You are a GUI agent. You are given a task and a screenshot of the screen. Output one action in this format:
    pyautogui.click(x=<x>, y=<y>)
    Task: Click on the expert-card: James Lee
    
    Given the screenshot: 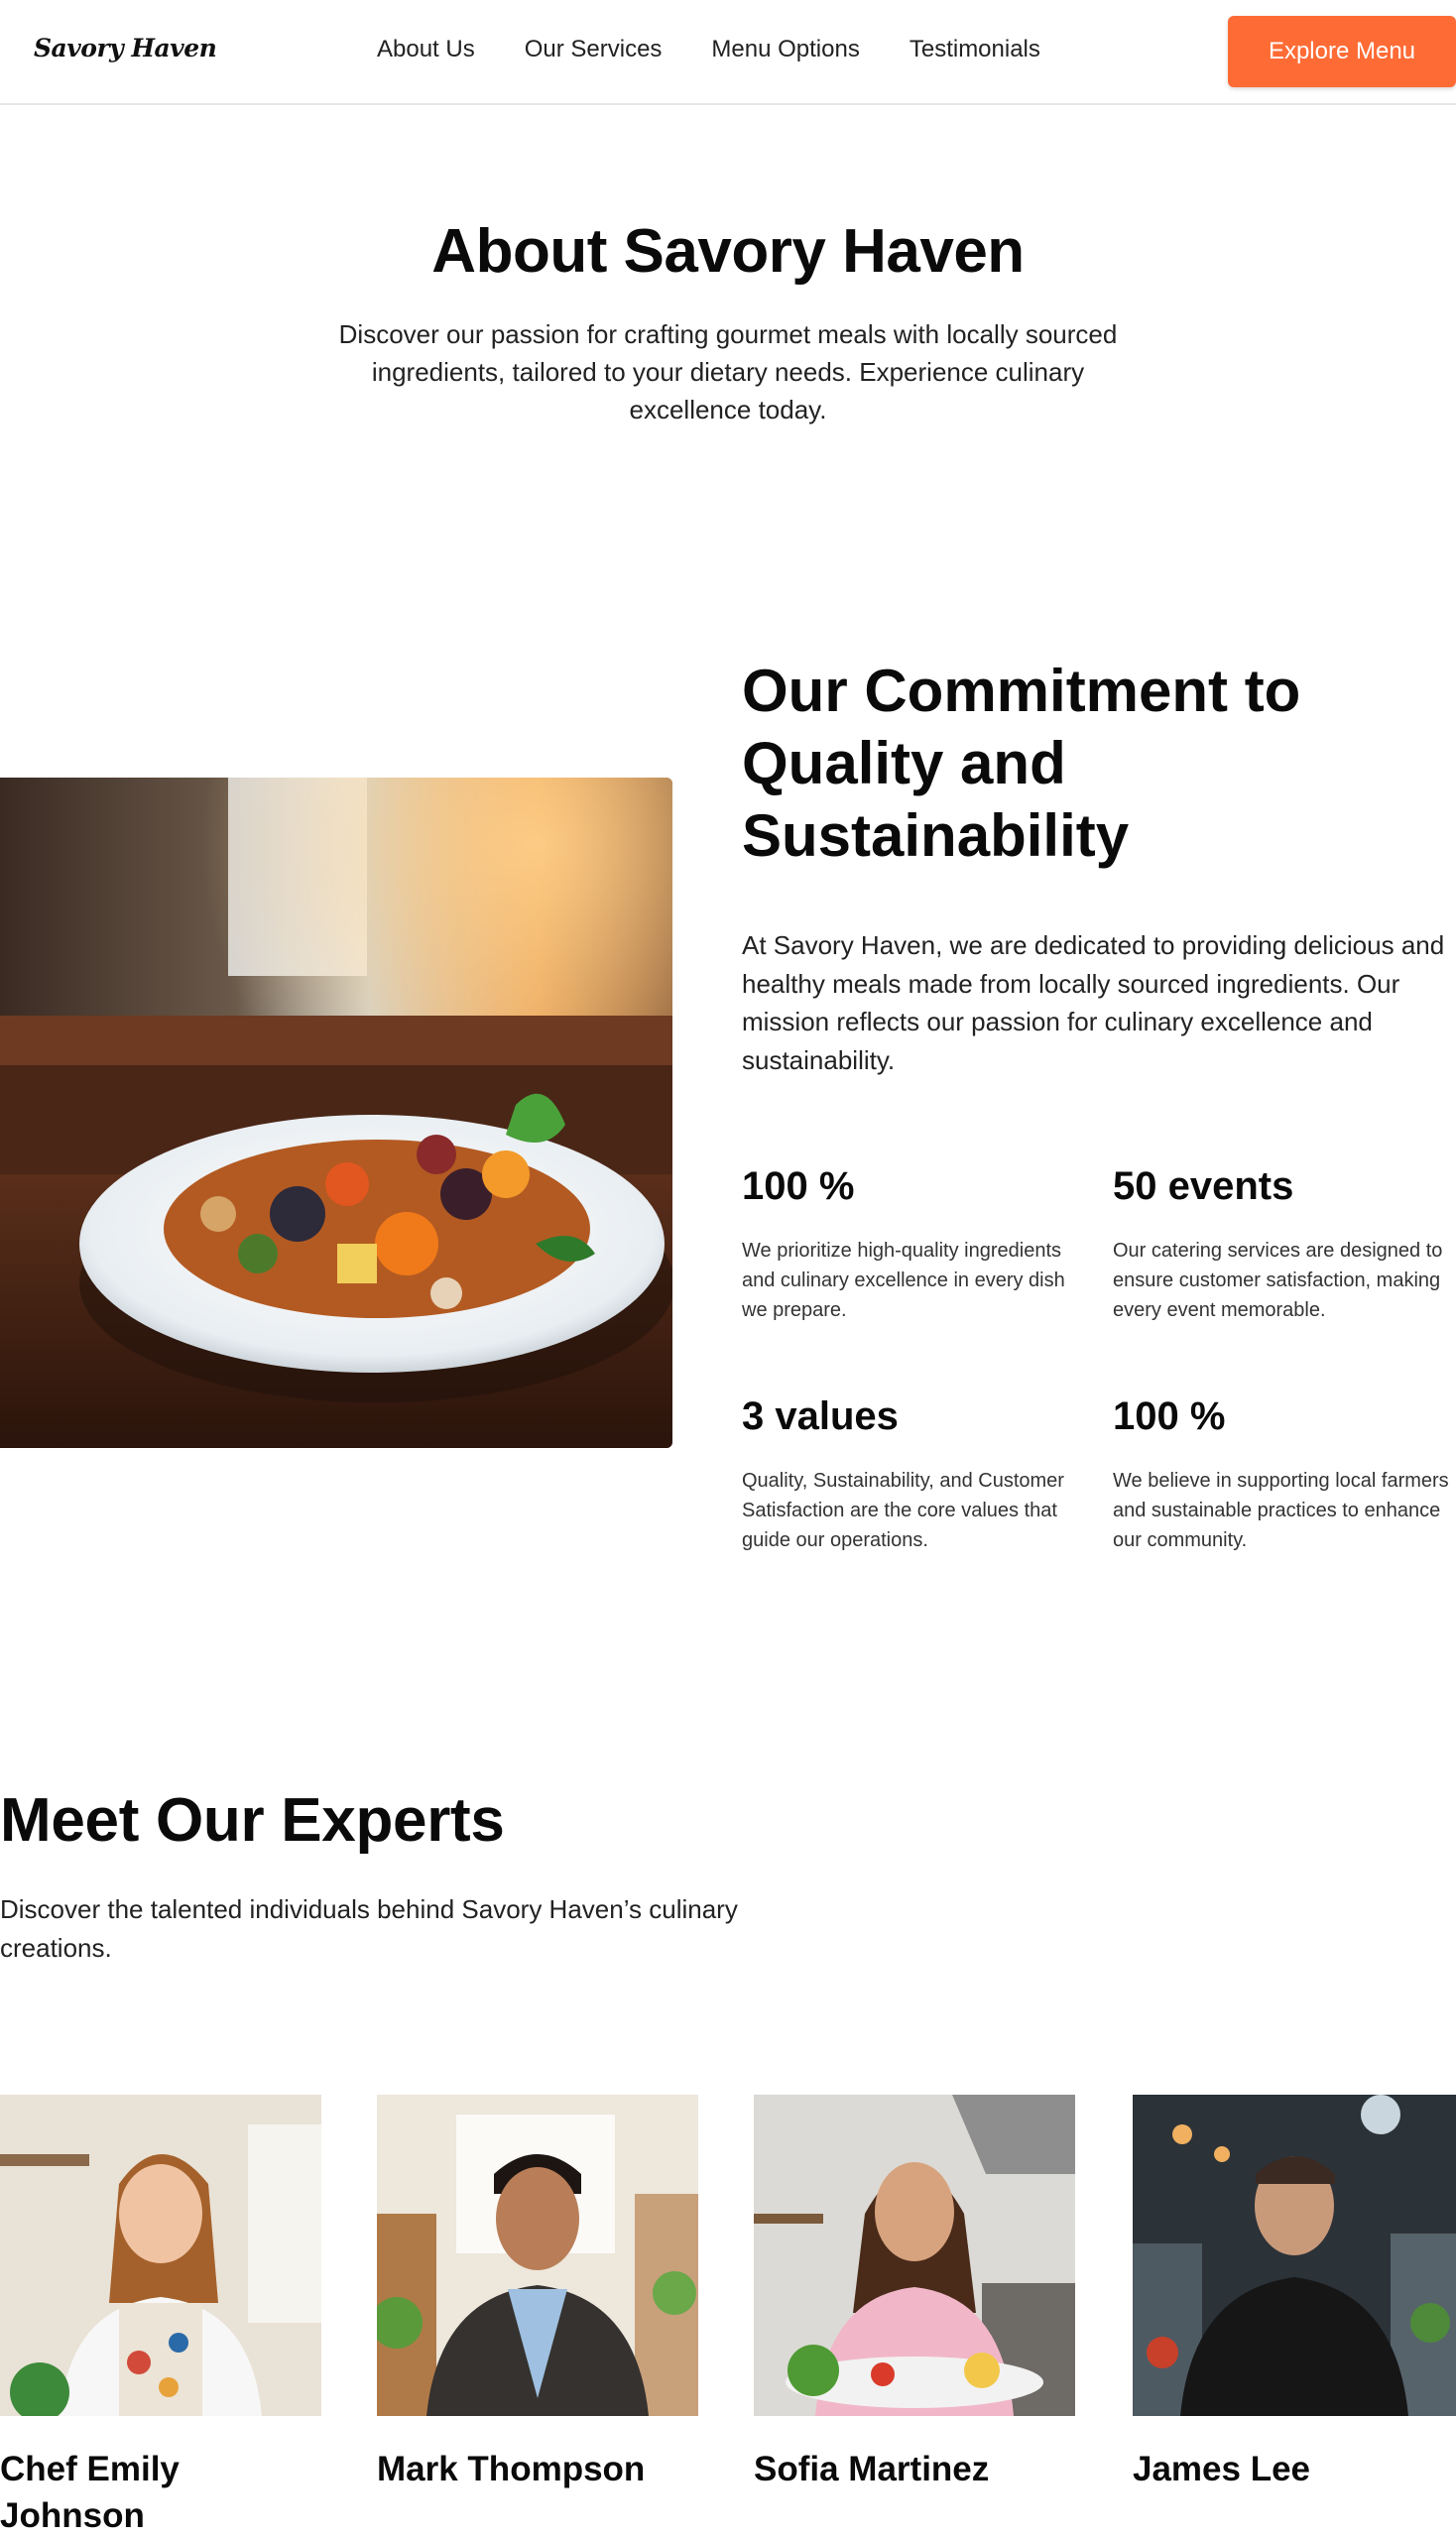 What is the action you would take?
    pyautogui.click(x=1294, y=2294)
    